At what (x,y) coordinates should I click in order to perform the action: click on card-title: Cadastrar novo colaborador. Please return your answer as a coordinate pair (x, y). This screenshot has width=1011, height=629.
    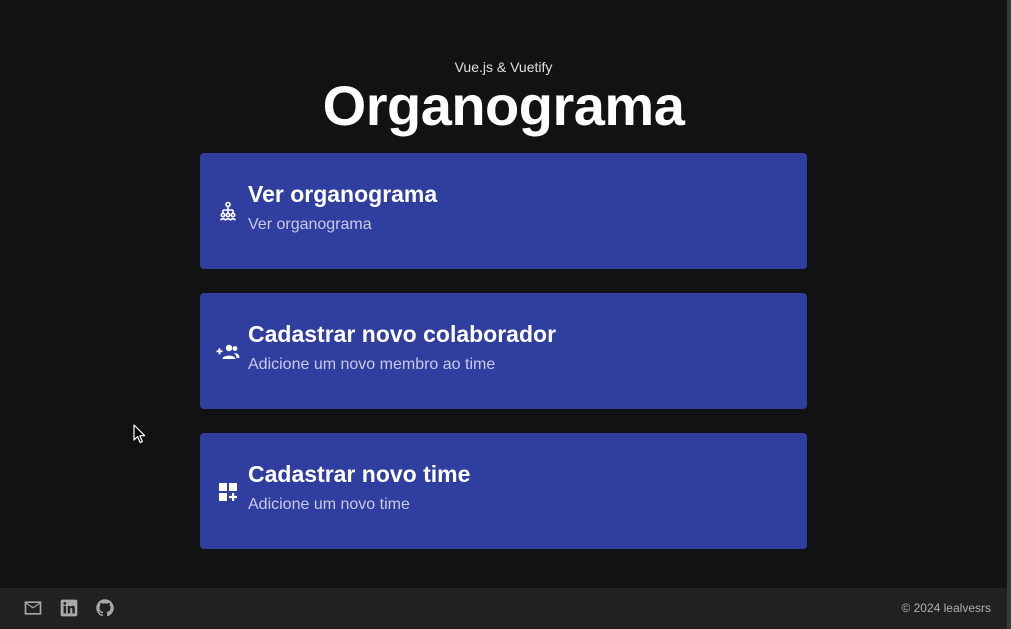
    Looking at the image, I should click on (402, 334).